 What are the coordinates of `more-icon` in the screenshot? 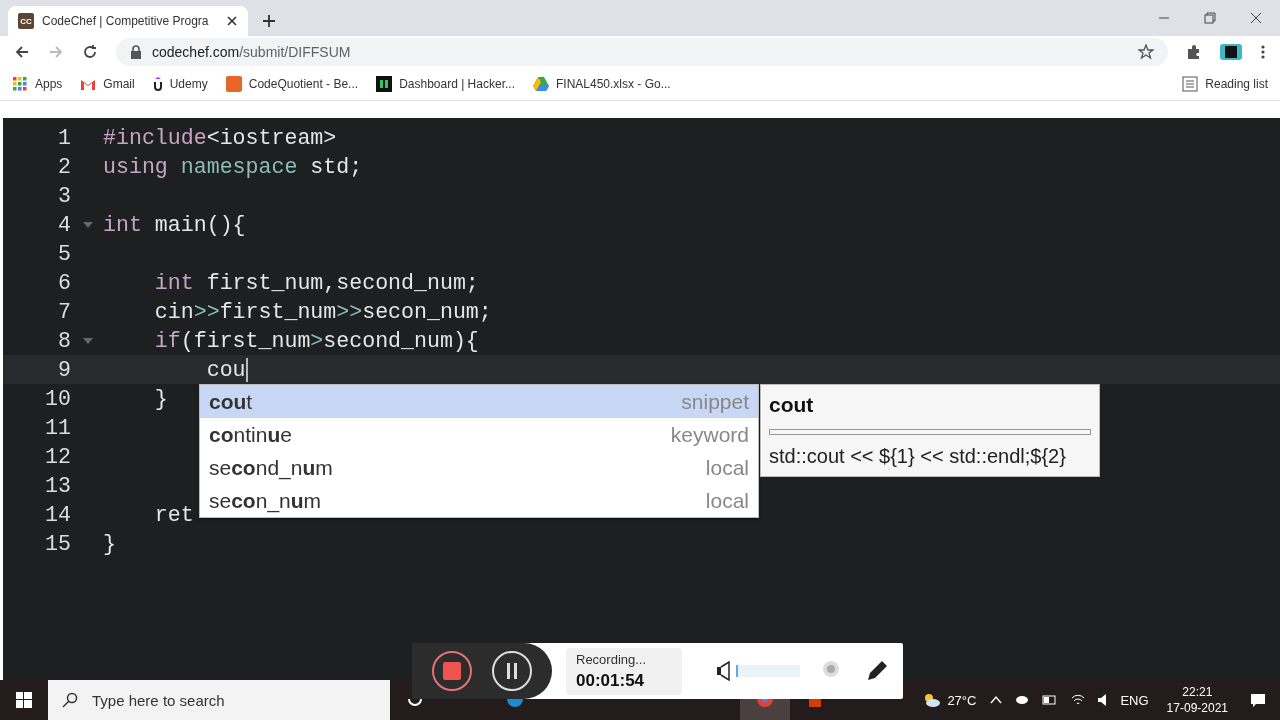 It's located at (1263, 52).